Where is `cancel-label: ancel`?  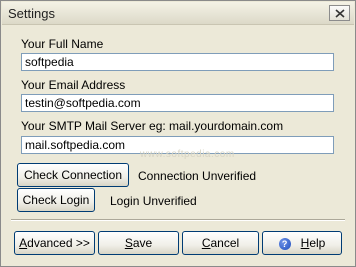 cancel-label: ancel is located at coordinates (225, 243).